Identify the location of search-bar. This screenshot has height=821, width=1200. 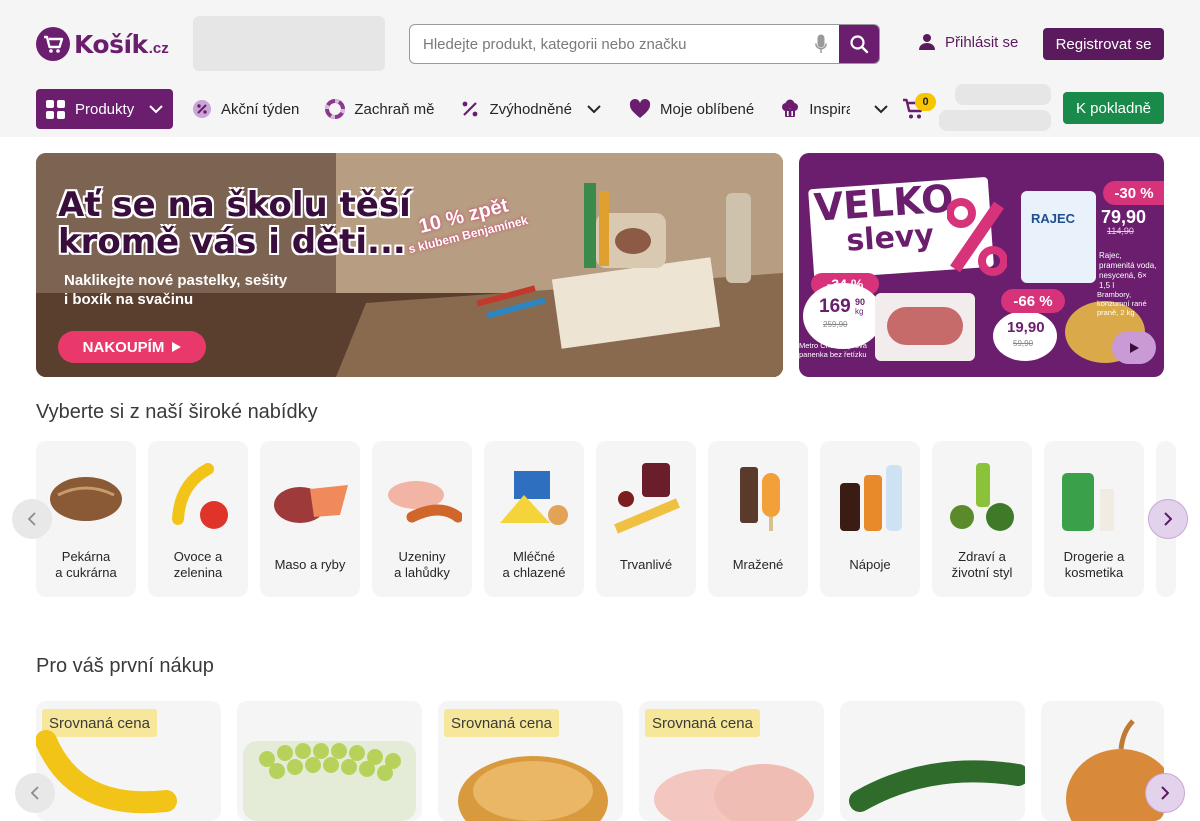
(644, 44).